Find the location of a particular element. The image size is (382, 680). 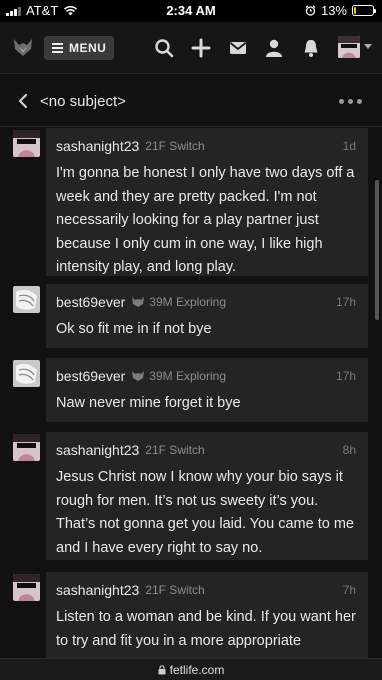

battery-percent: 13% is located at coordinates (333, 10).